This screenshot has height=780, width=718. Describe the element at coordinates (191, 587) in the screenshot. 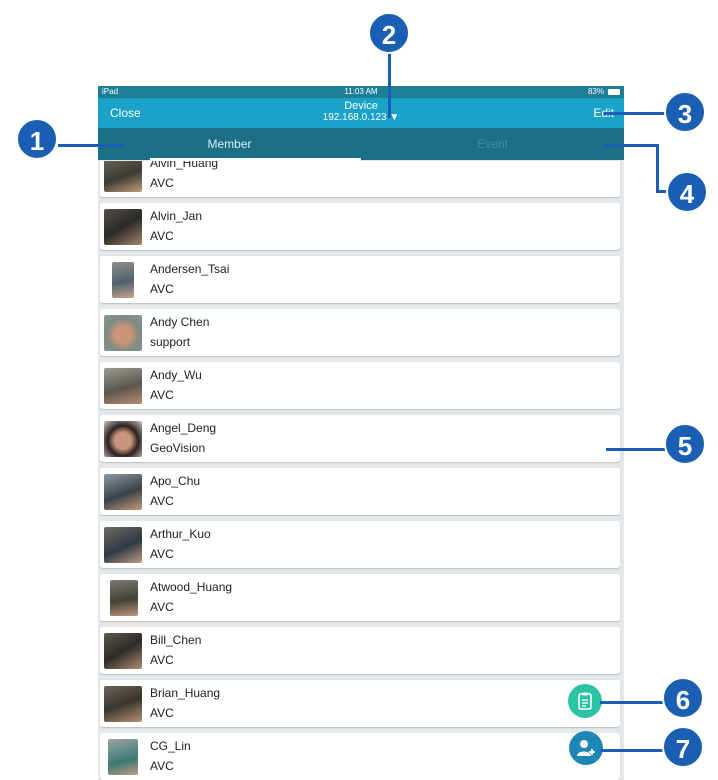

I see `member-name: Atwood_Huang` at that location.